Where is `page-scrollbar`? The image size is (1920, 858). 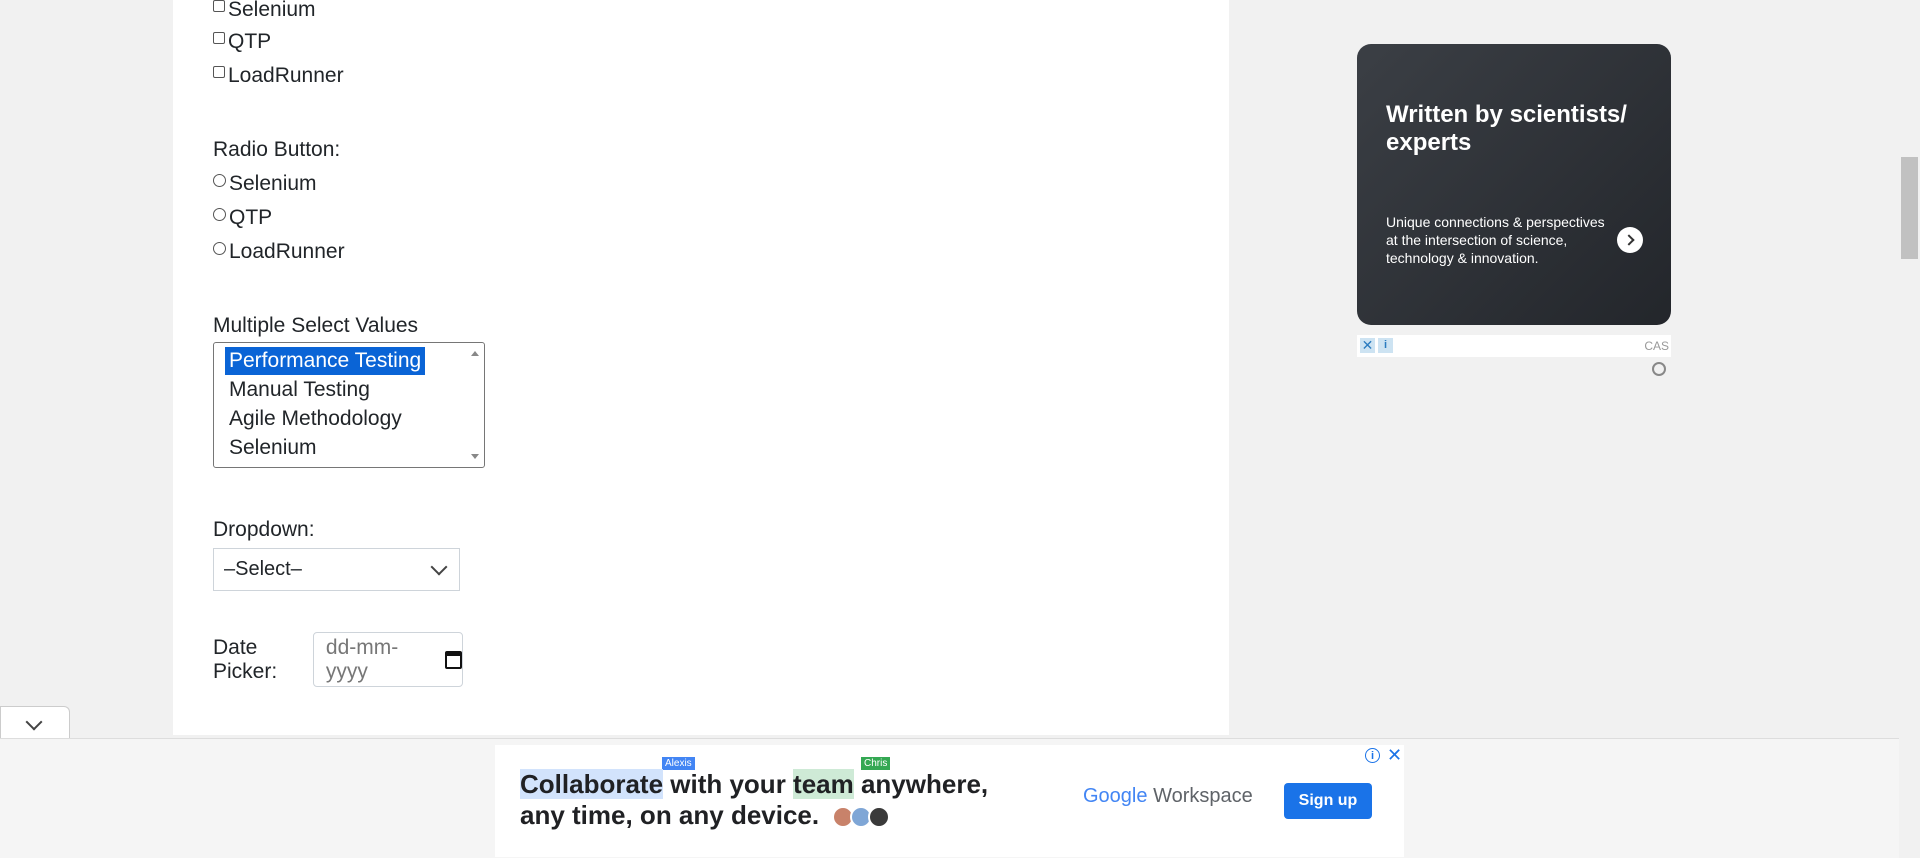 page-scrollbar is located at coordinates (1909, 428).